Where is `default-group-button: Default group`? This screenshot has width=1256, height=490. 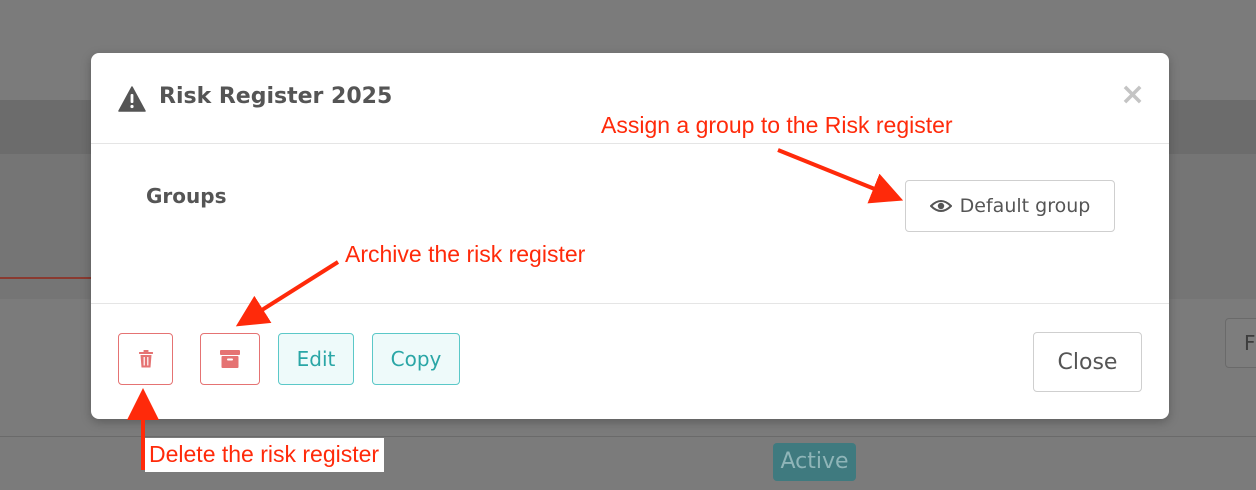 default-group-button: Default group is located at coordinates (1010, 206).